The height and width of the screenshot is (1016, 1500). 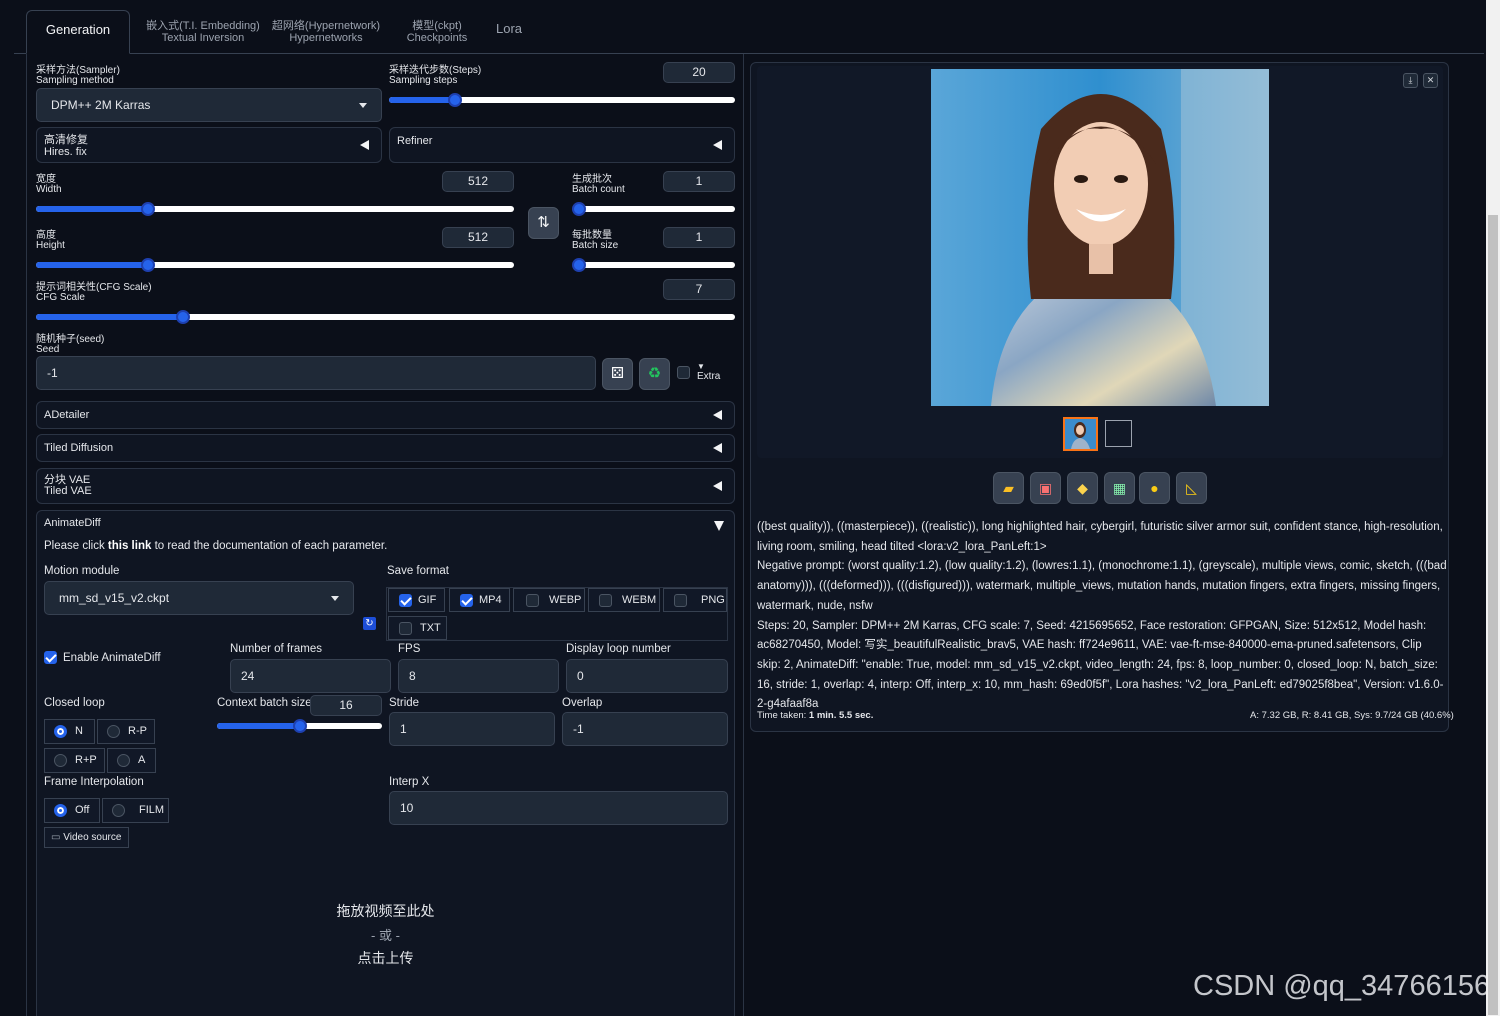 What do you see at coordinates (653, 265) in the screenshot?
I see `batch-size-slider` at bounding box center [653, 265].